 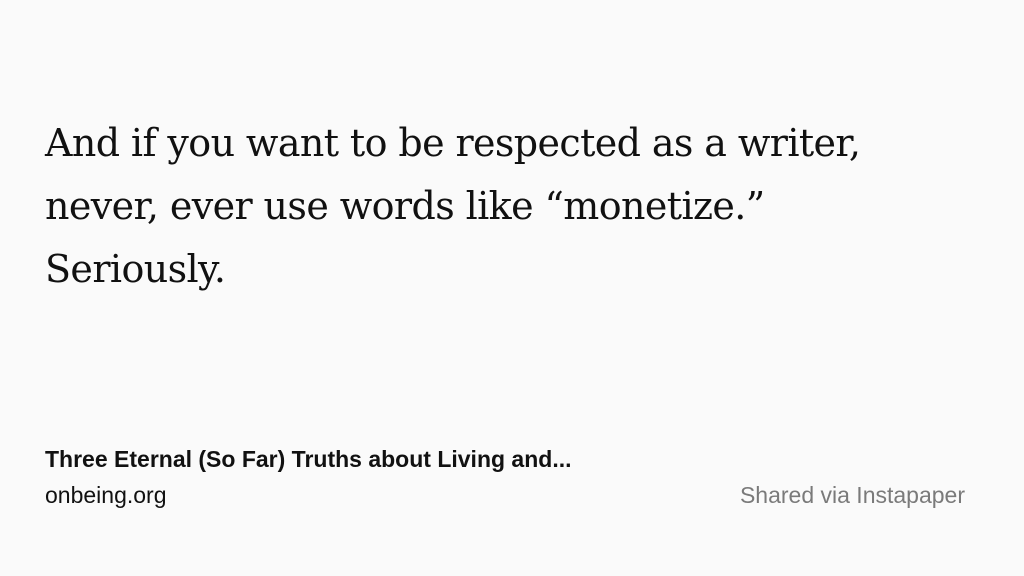 I want to click on quote-line-3: Seriously., so click(x=135, y=269).